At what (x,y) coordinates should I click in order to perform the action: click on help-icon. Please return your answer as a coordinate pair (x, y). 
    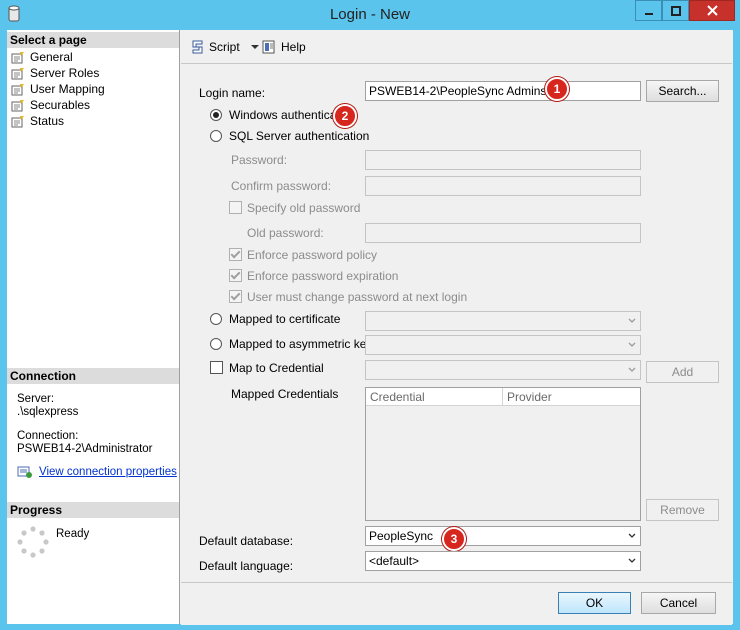
    Looking at the image, I should click on (268, 47).